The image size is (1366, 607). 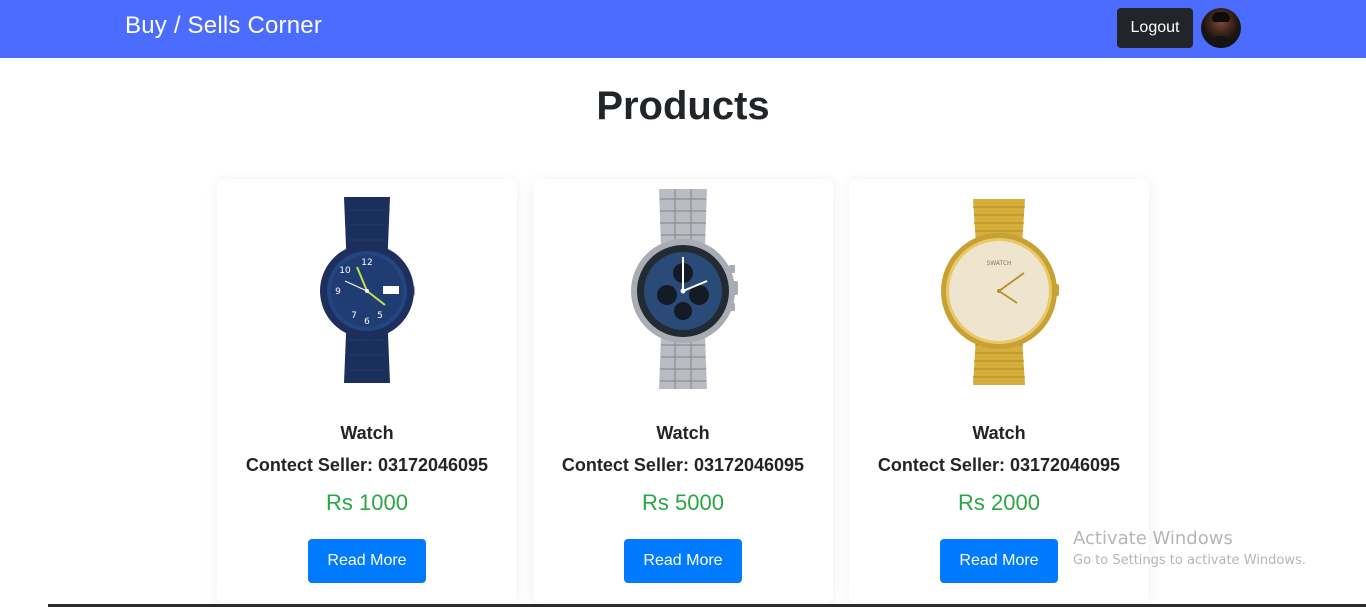 What do you see at coordinates (1189, 560) in the screenshot?
I see `watermark-subtitle: Go to Settings to activate Windows.` at bounding box center [1189, 560].